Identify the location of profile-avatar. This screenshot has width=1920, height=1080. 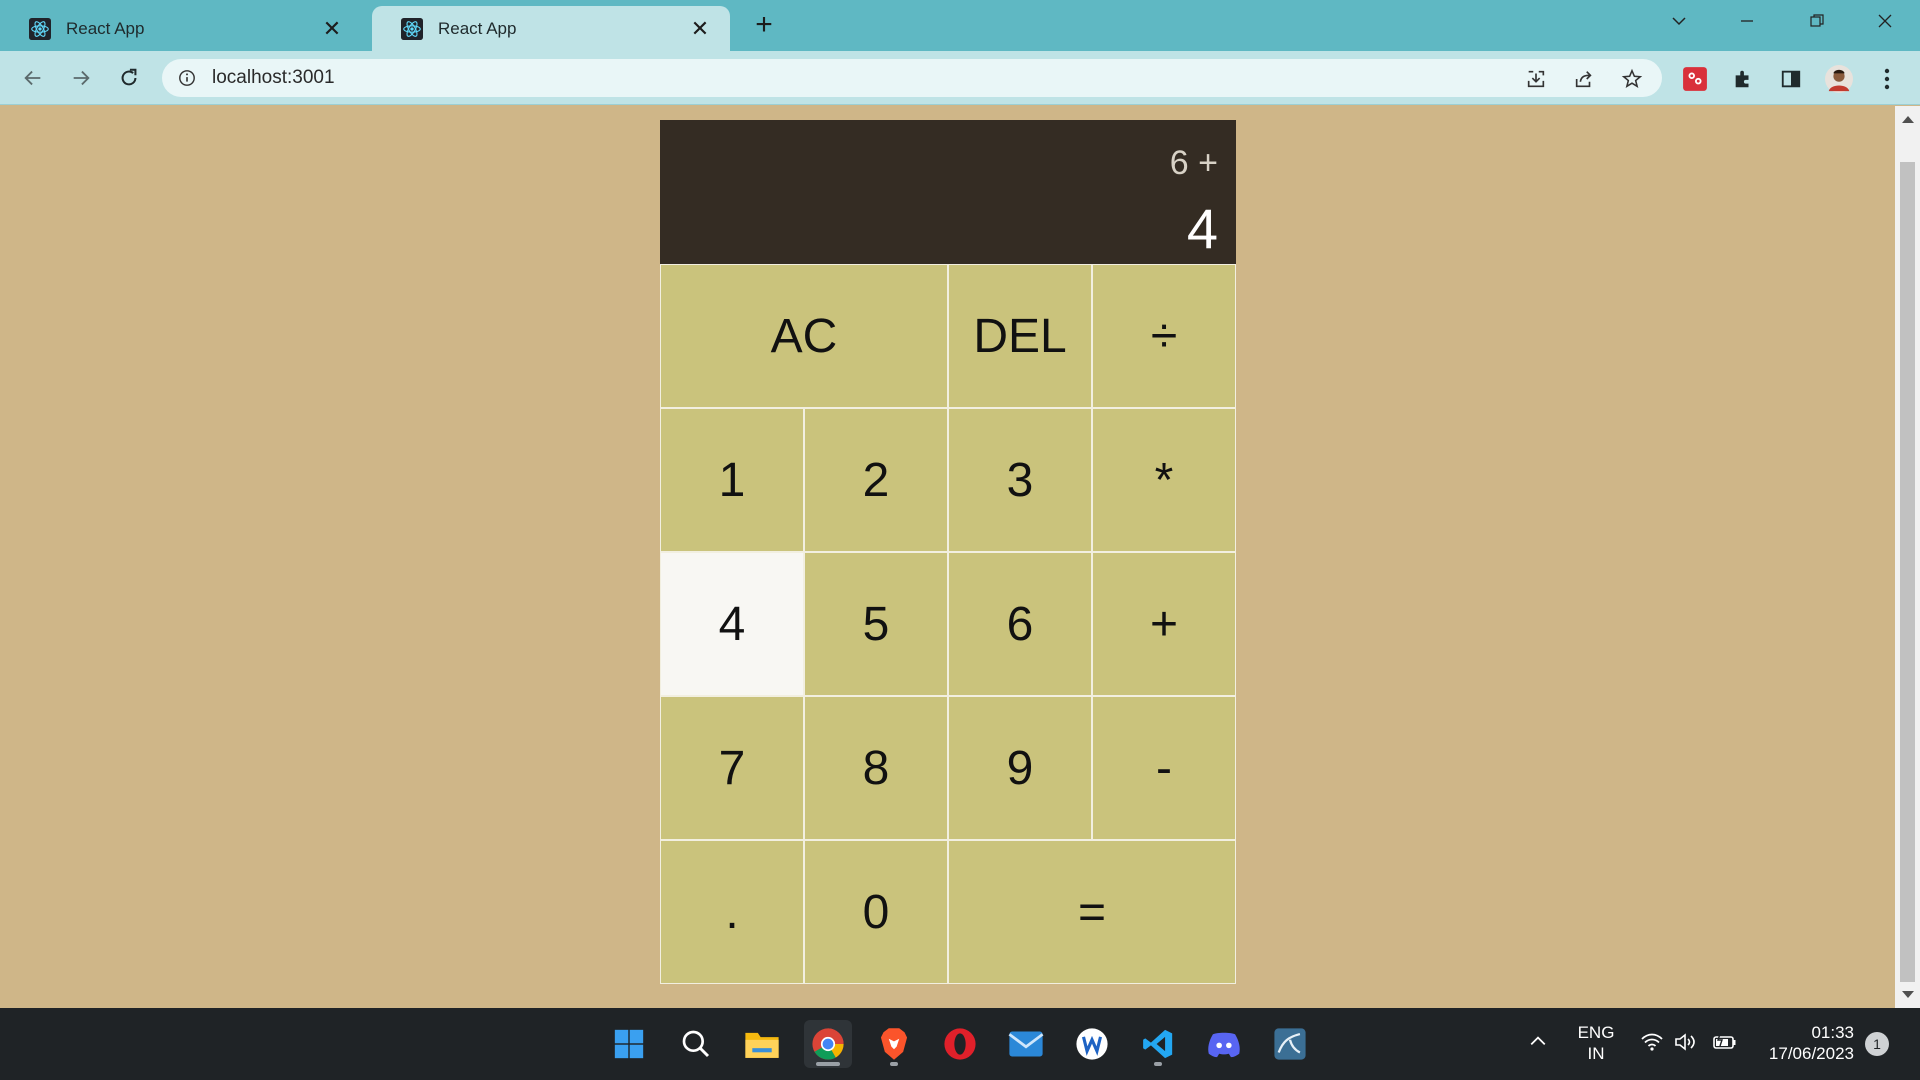
(1839, 79).